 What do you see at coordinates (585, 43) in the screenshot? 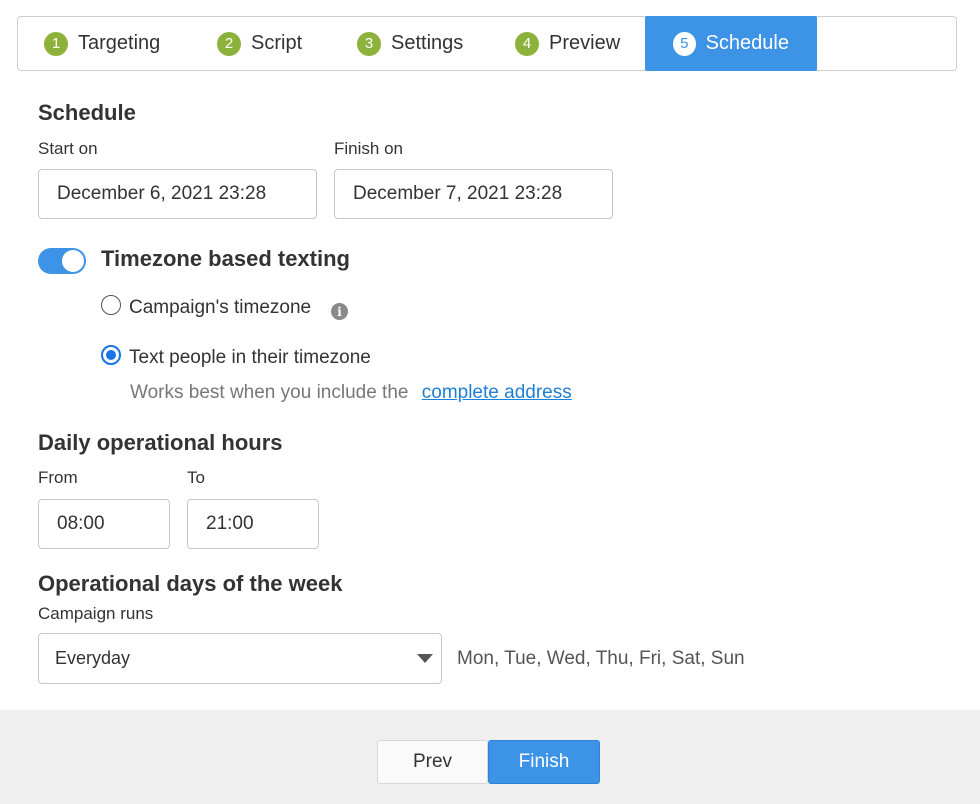
I see `step-label: Preview` at bounding box center [585, 43].